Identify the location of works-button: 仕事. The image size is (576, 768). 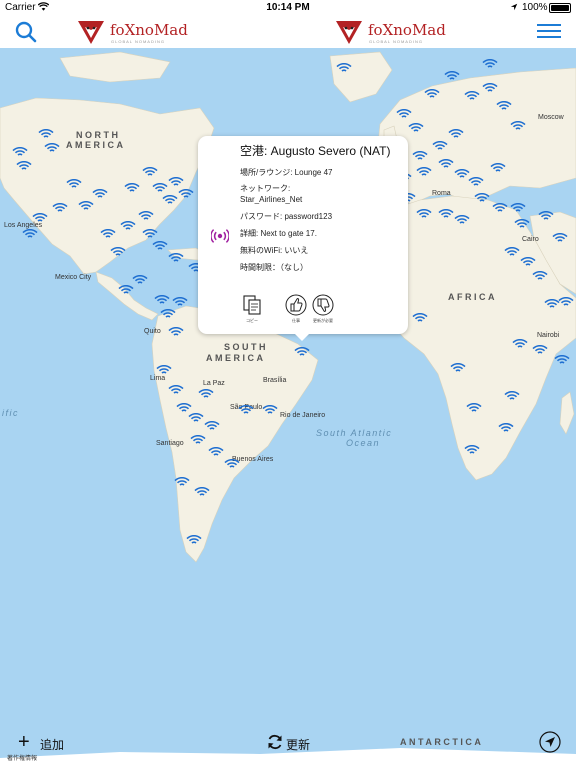
(296, 309).